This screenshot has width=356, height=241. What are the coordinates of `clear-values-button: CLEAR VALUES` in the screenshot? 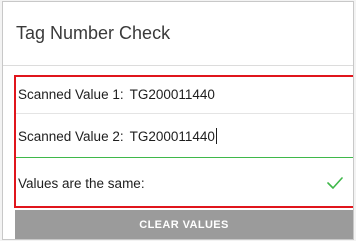 It's located at (184, 224).